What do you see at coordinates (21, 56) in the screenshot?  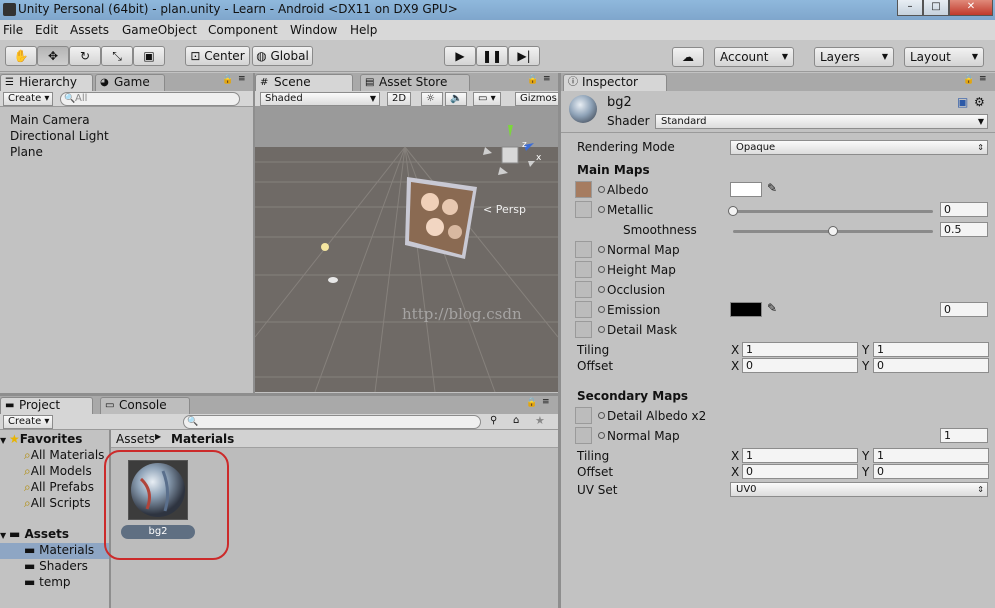 I see `hand-tool-button: ✋` at bounding box center [21, 56].